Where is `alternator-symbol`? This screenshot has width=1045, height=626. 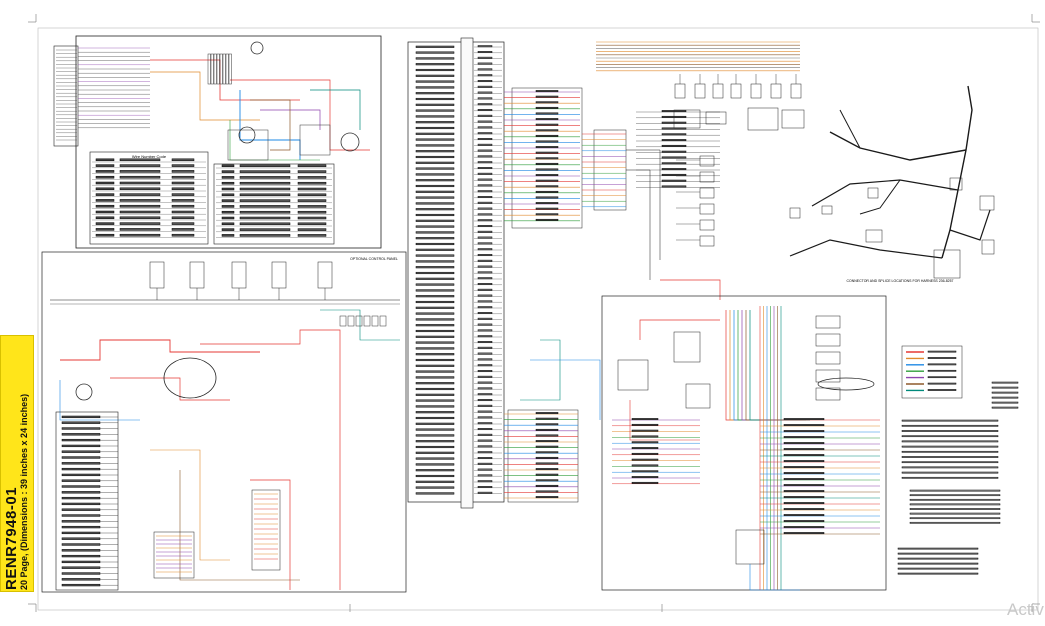
alternator-symbol is located at coordinates (247, 135).